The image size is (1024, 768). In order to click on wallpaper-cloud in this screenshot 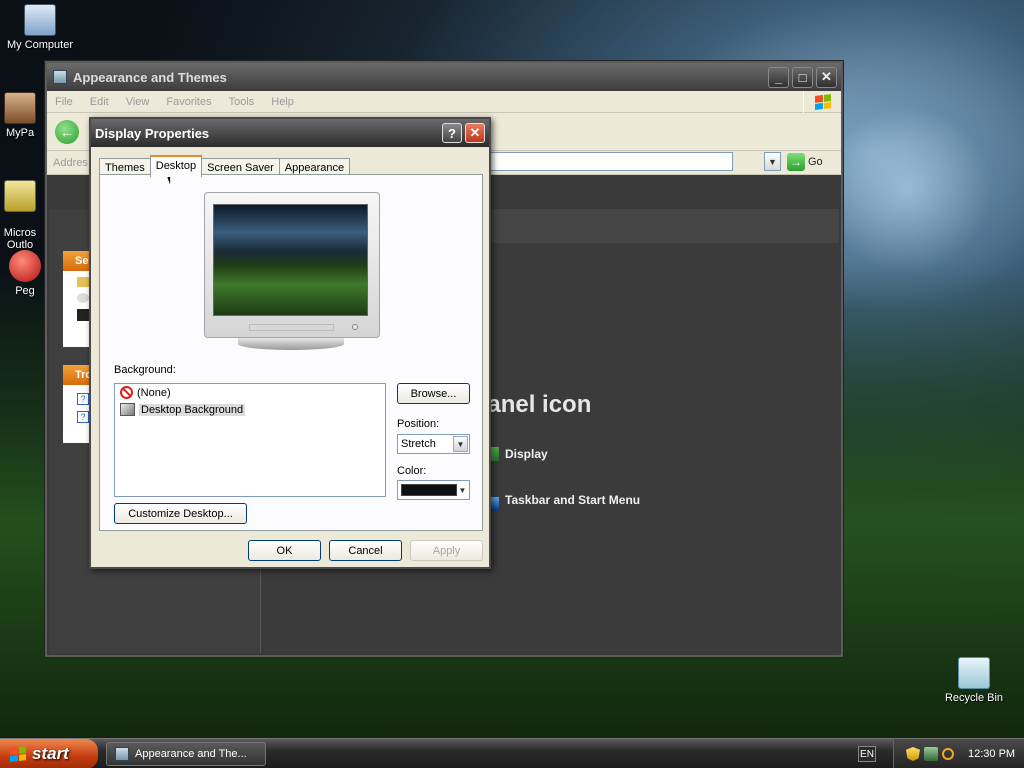, I will do `click(922, 190)`.